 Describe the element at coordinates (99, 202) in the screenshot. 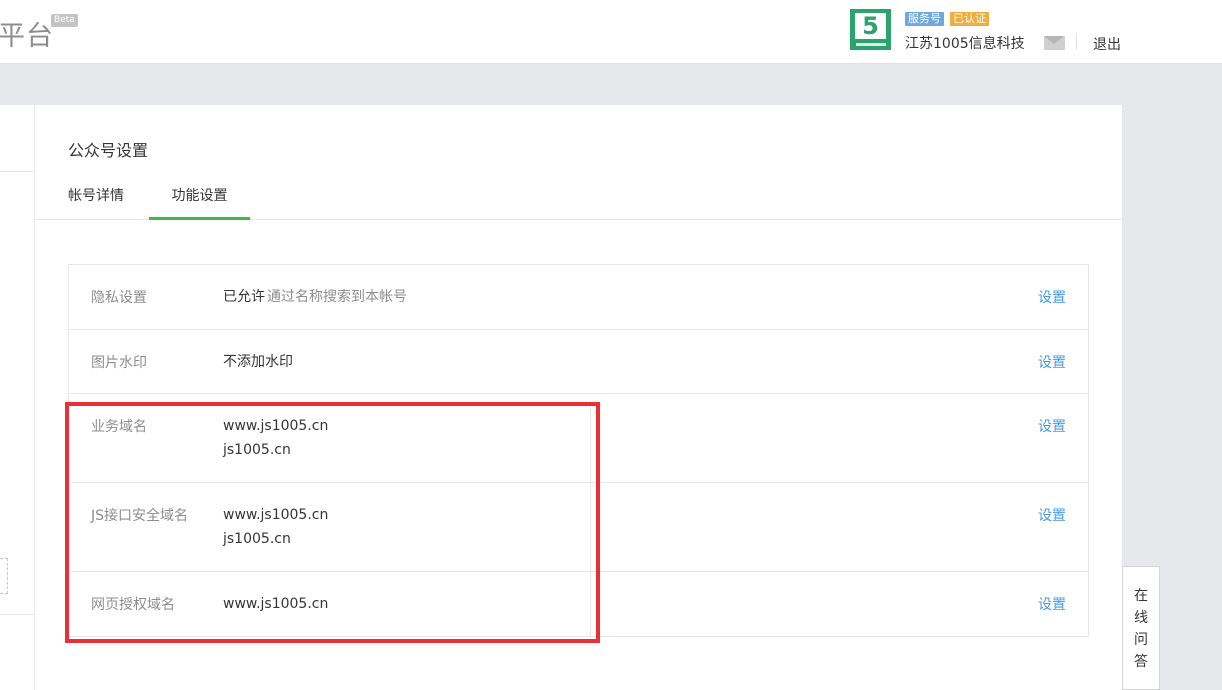

I see `tab-account-details: 帐号详情` at that location.